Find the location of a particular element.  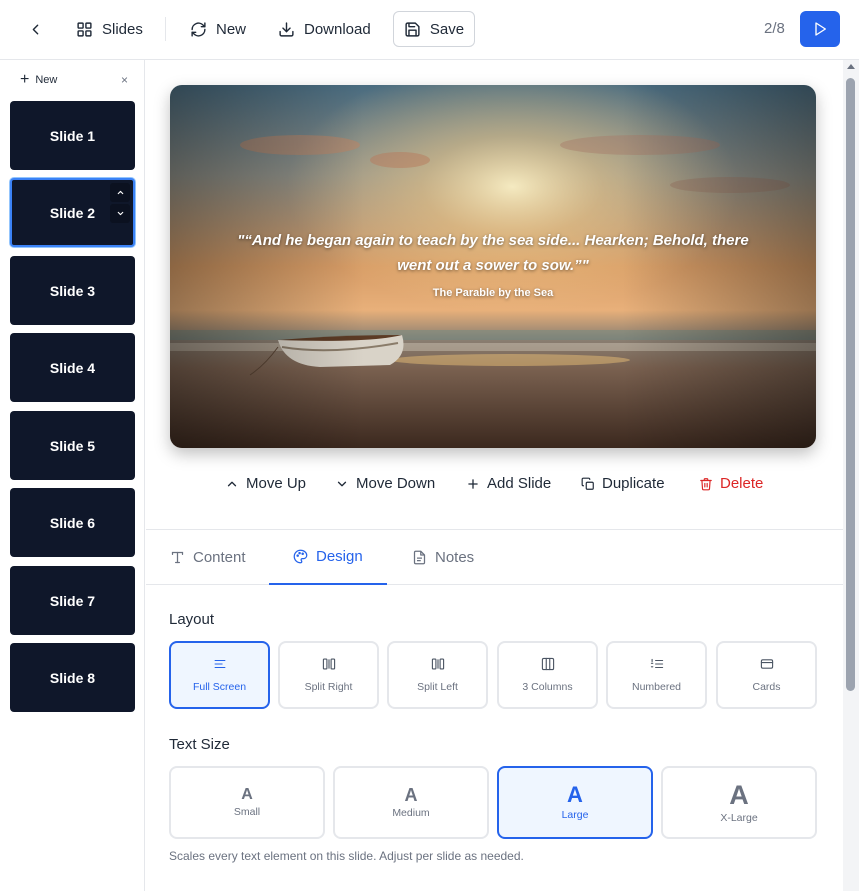

columns-icon is located at coordinates (547, 664).